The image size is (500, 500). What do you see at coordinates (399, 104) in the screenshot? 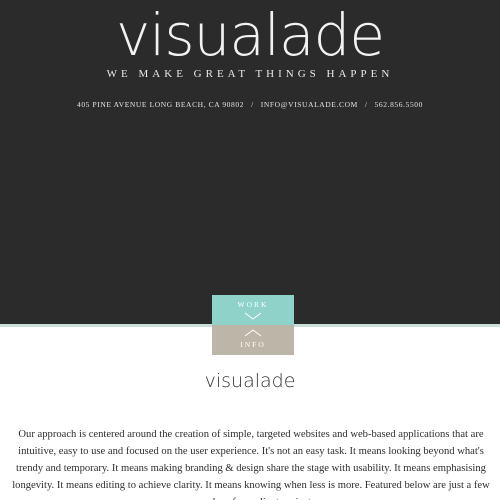
I see `phone-link: 562.856.5500` at bounding box center [399, 104].